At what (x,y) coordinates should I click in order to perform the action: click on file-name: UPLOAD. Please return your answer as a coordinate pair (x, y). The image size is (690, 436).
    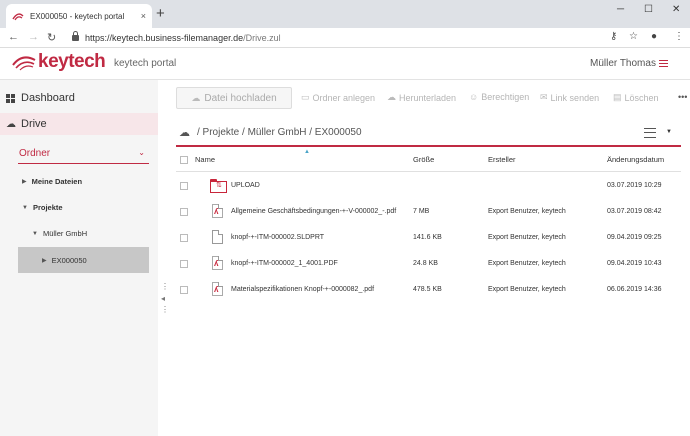
    Looking at the image, I should click on (245, 185).